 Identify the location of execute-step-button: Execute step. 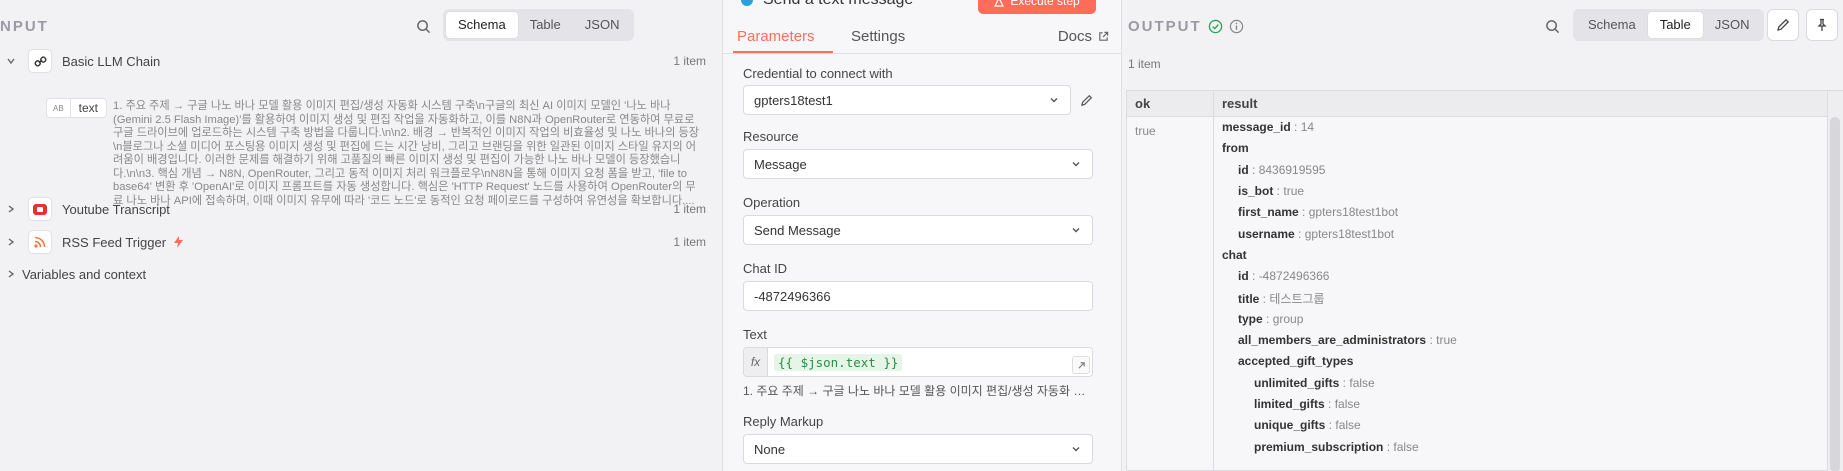
(1037, 7).